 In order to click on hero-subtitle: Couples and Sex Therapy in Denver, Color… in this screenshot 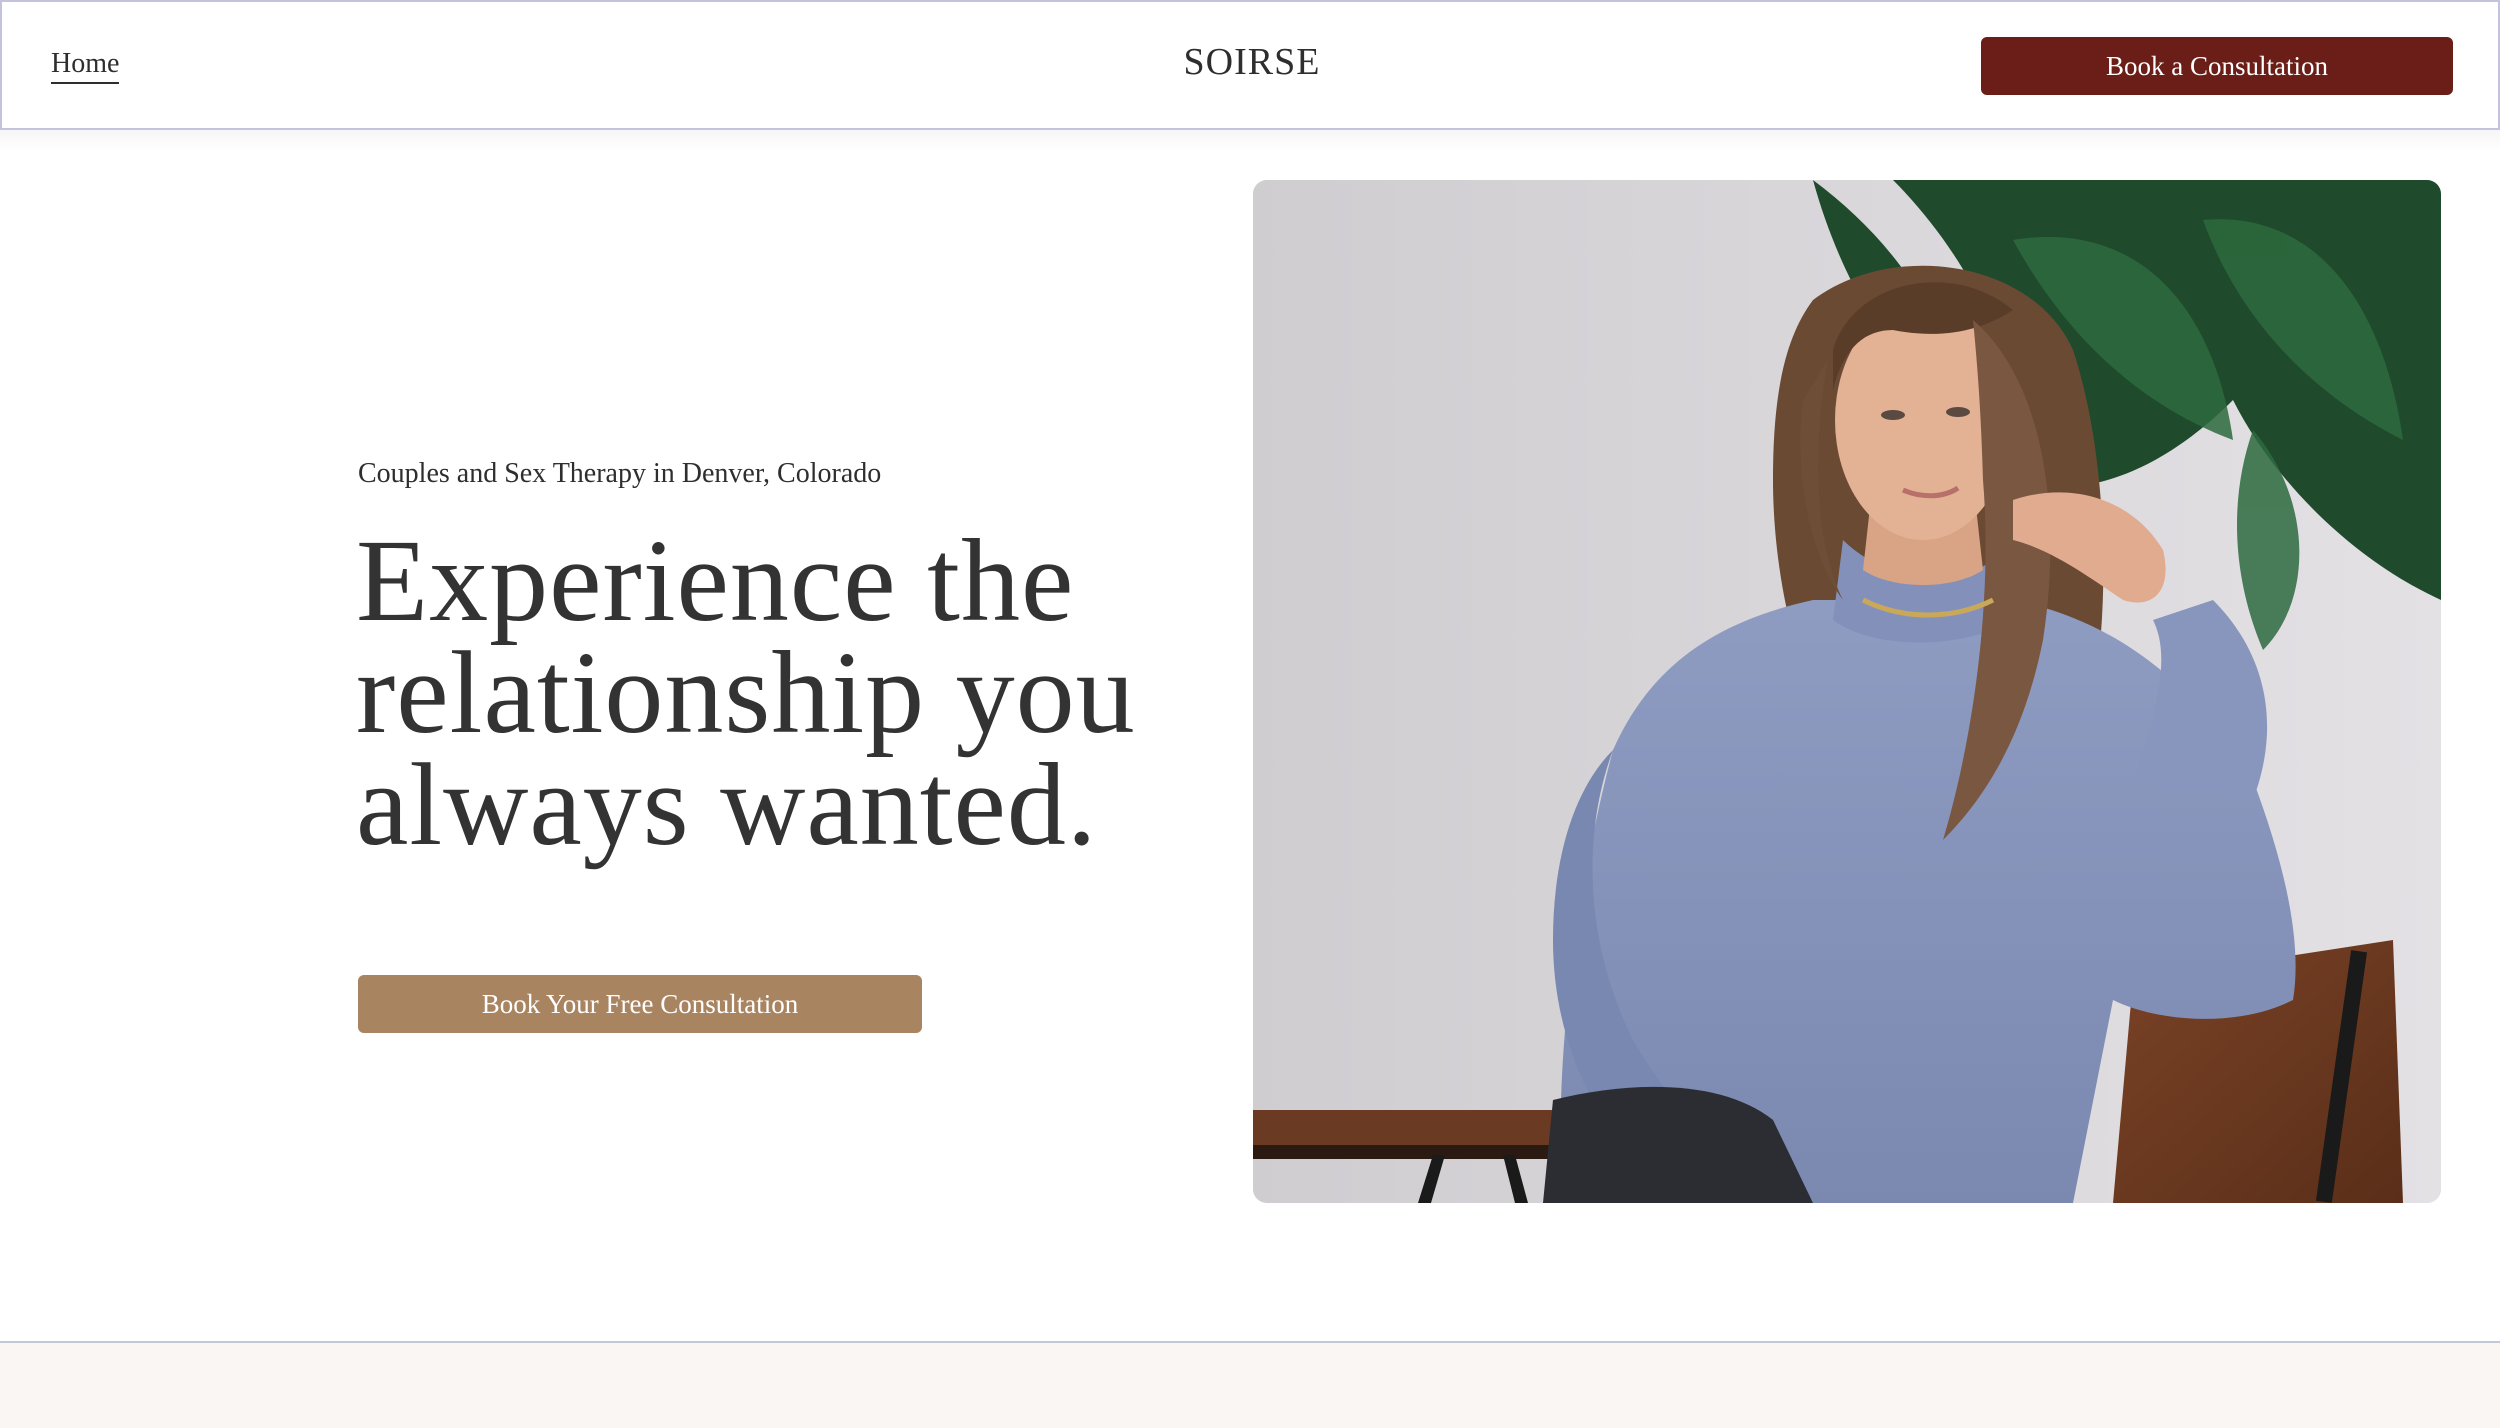, I will do `click(620, 473)`.